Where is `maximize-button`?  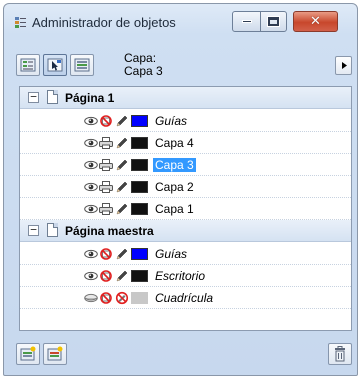
maximize-button is located at coordinates (273, 21).